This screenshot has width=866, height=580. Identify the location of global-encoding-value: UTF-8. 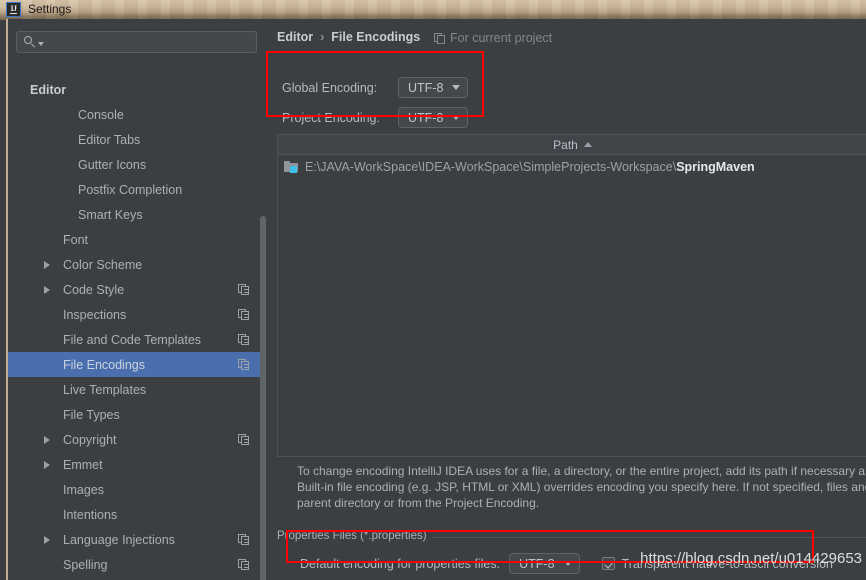
(426, 87).